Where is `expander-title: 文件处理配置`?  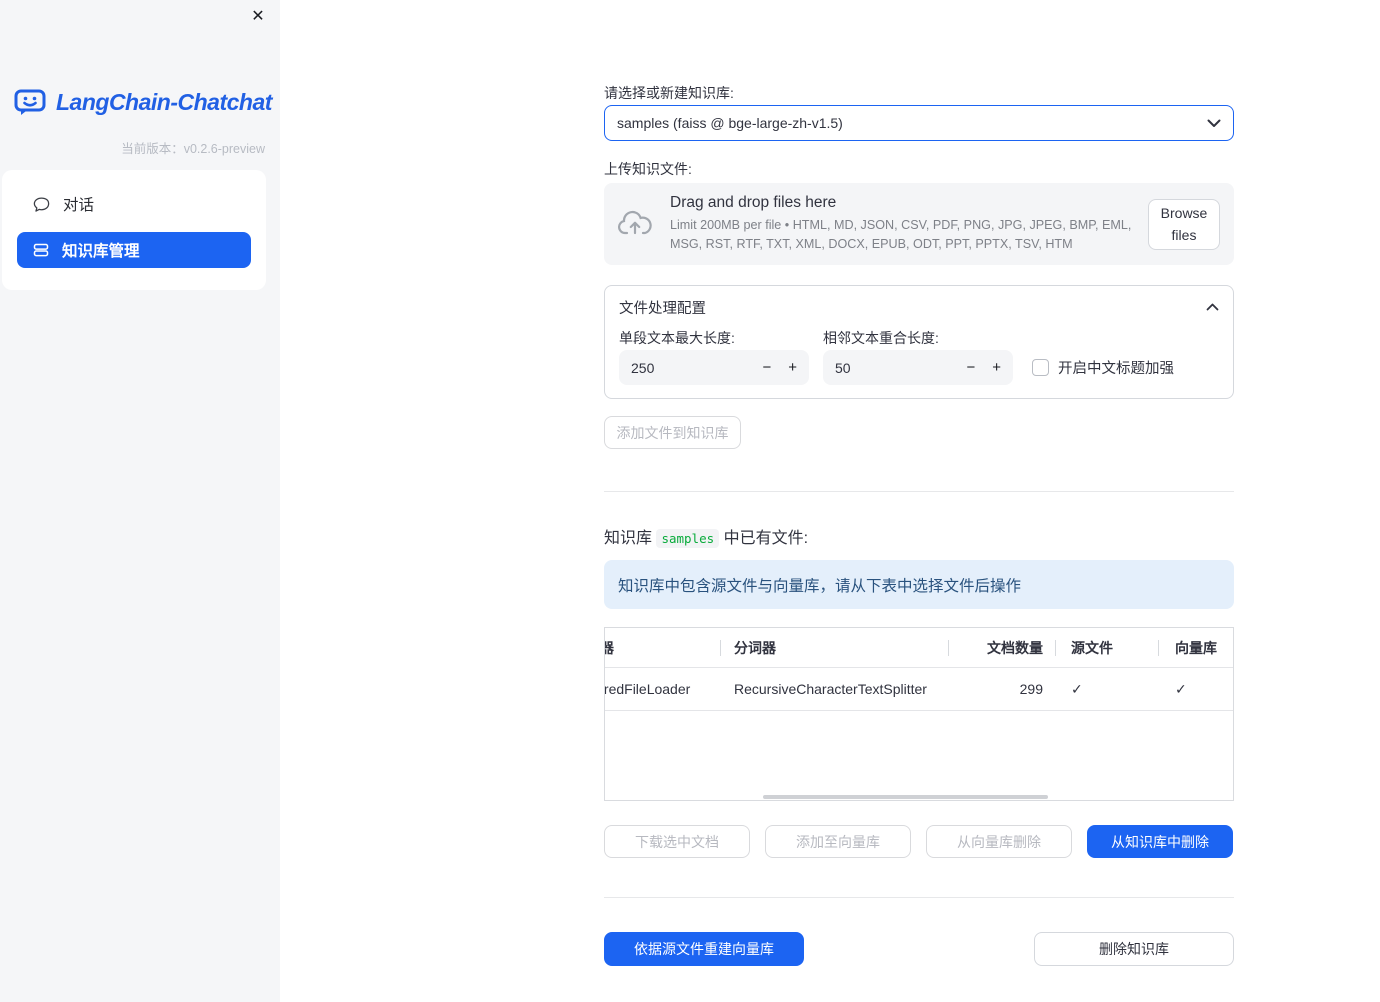
expander-title: 文件处理配置 is located at coordinates (662, 308).